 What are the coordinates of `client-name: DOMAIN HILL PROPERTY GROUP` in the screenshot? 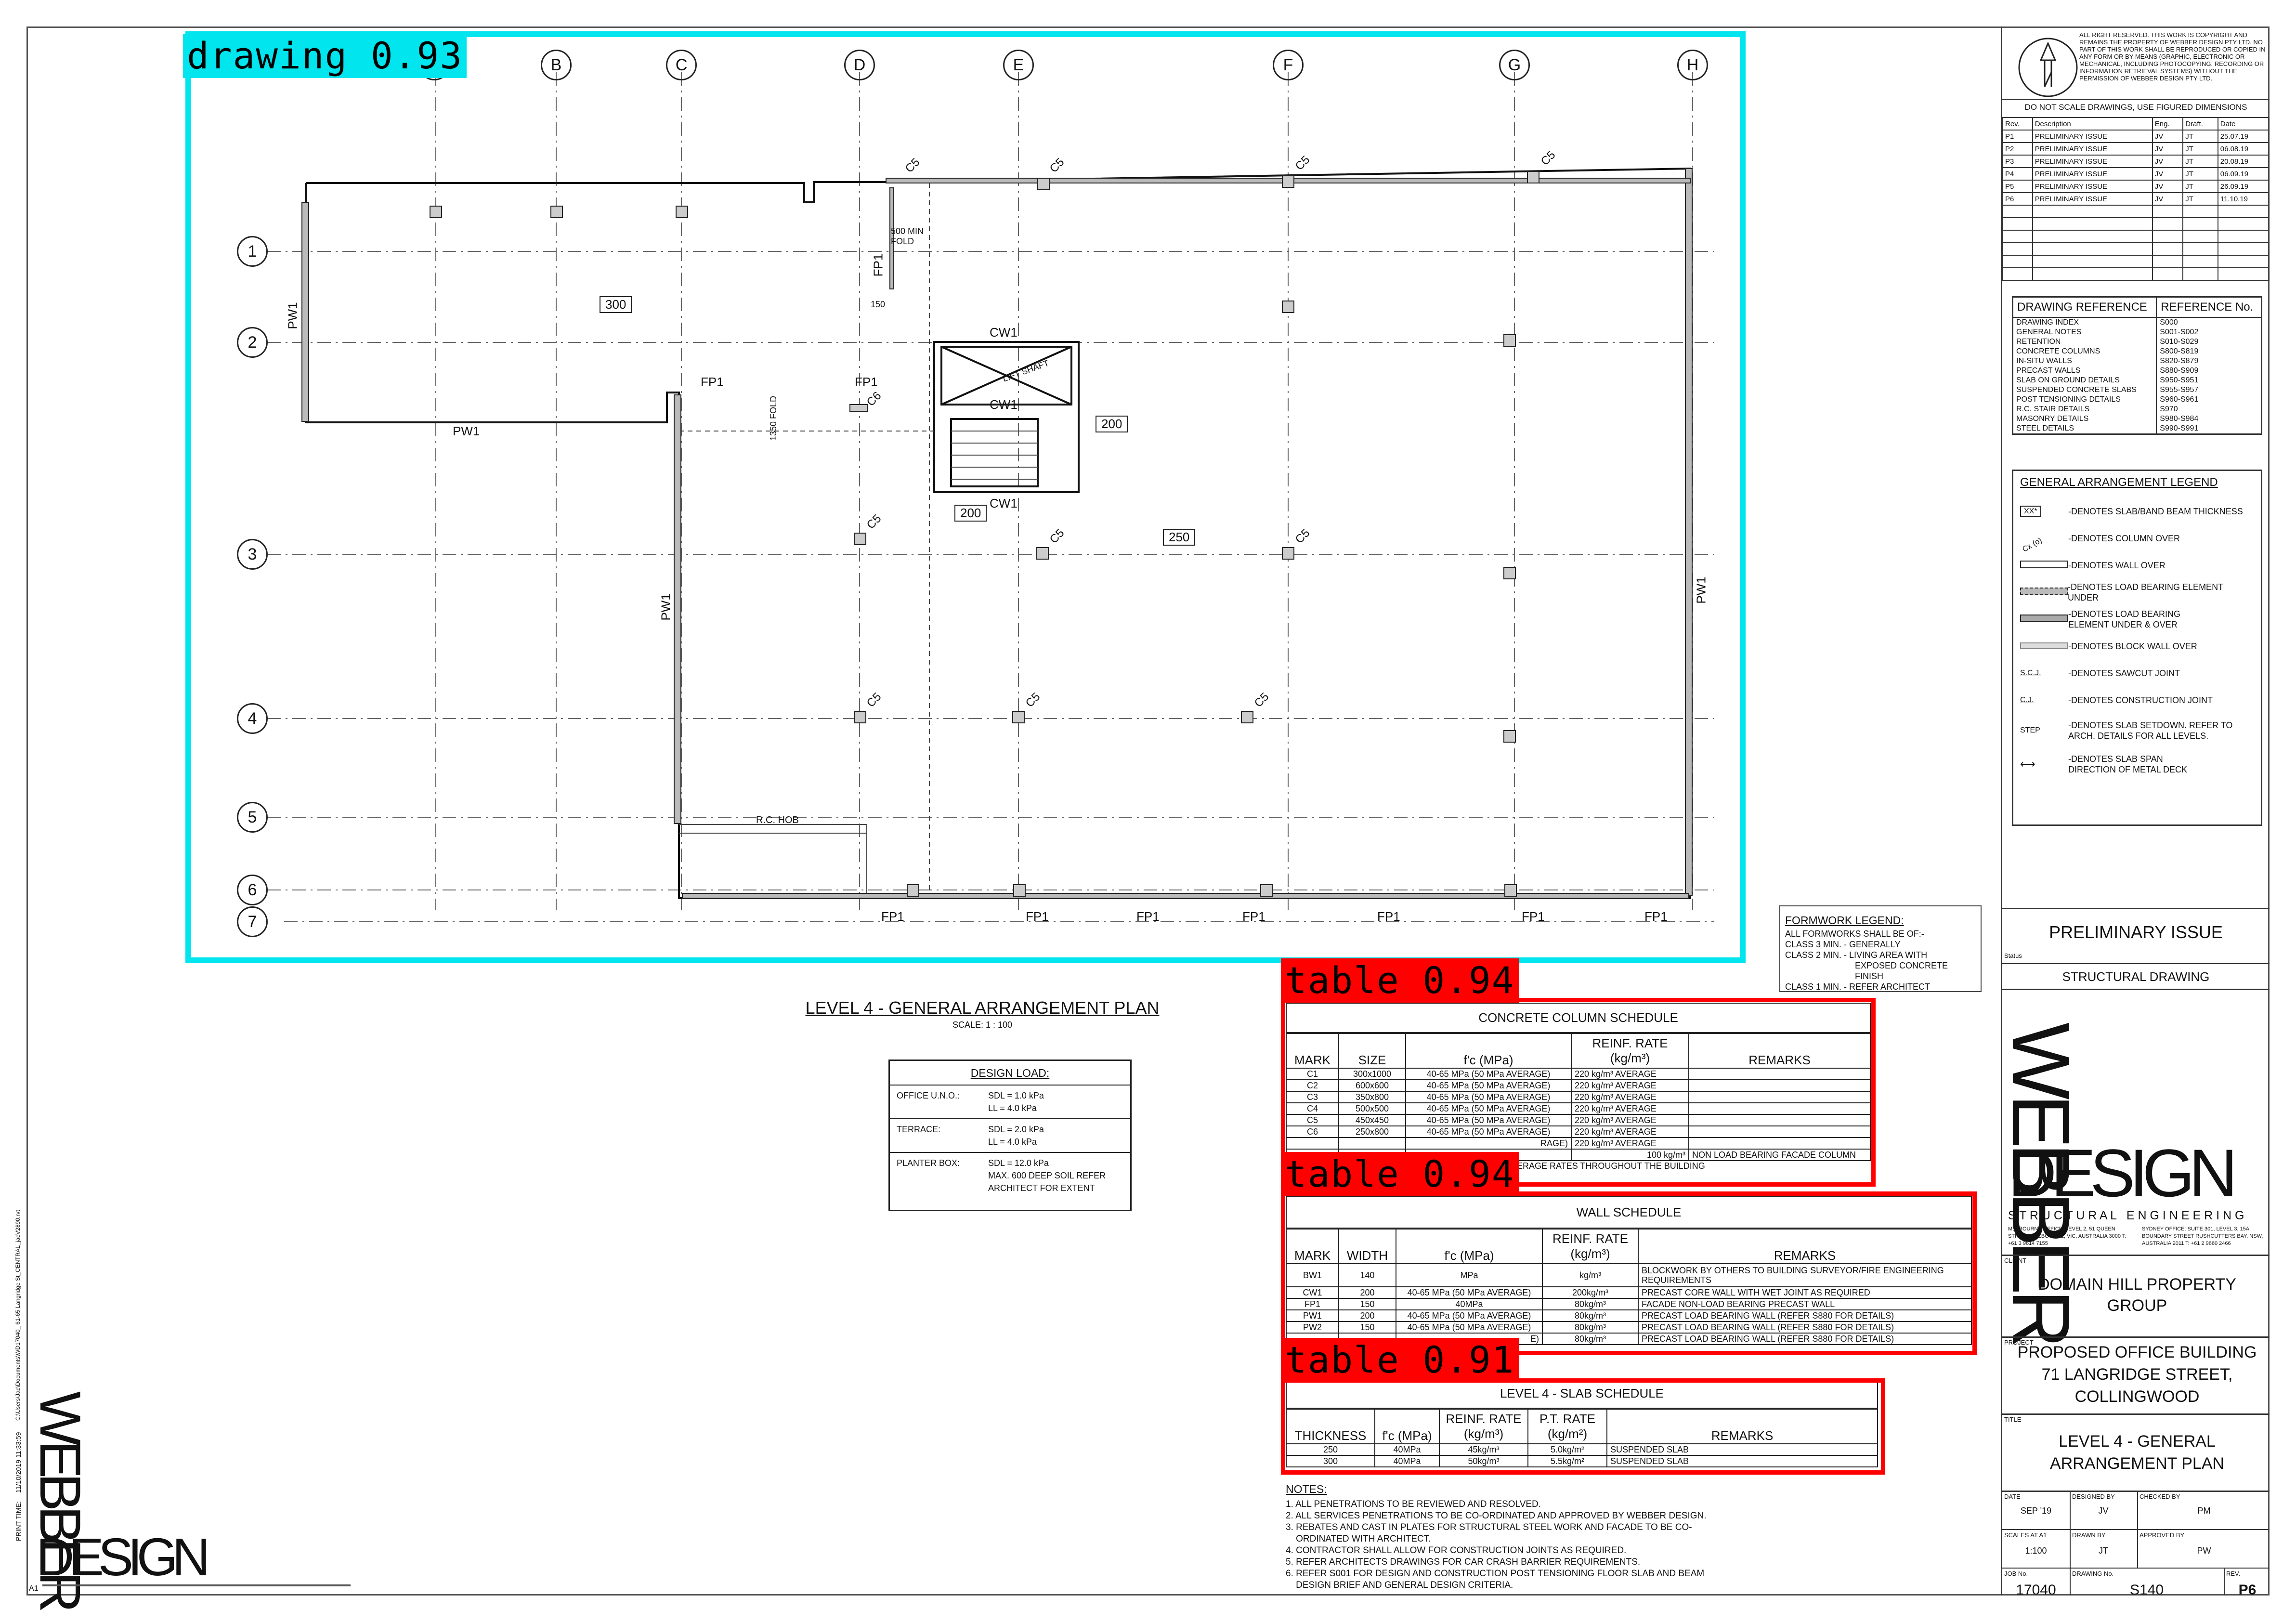 It's located at (2137, 1295).